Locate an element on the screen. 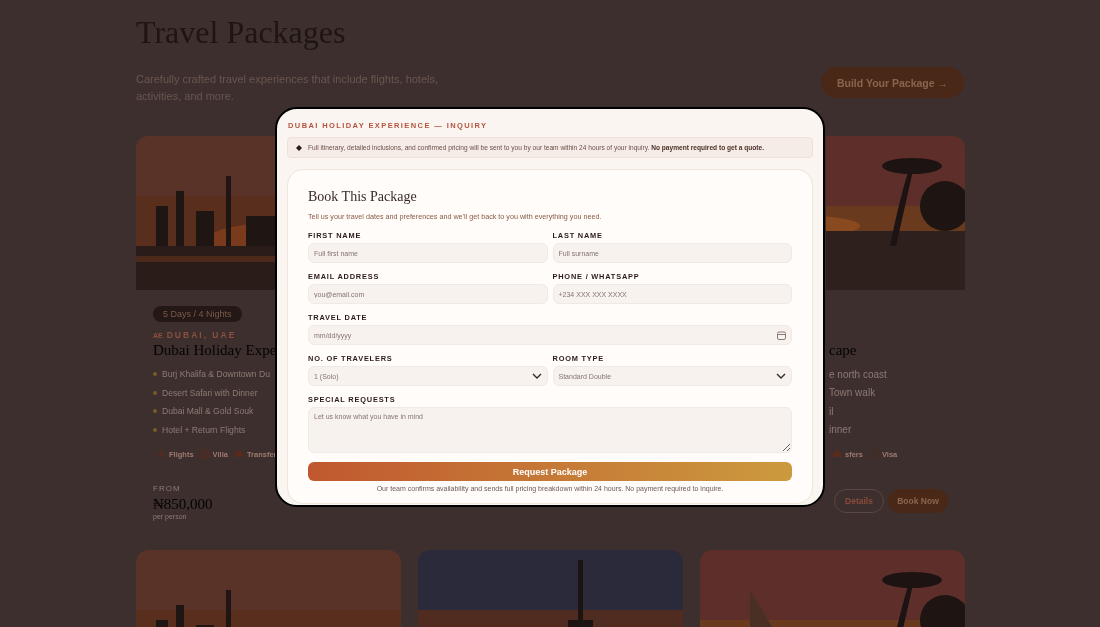  feature-text: il is located at coordinates (831, 411).